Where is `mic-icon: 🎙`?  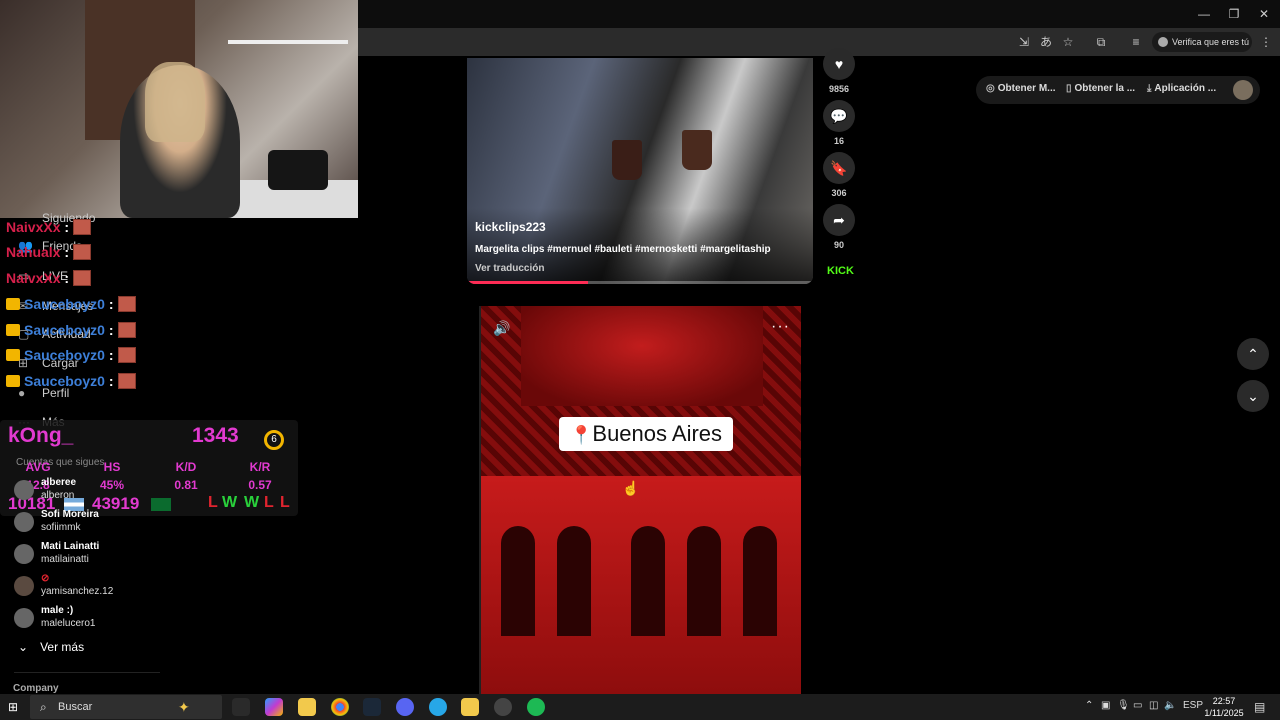 mic-icon: 🎙 is located at coordinates (1123, 705).